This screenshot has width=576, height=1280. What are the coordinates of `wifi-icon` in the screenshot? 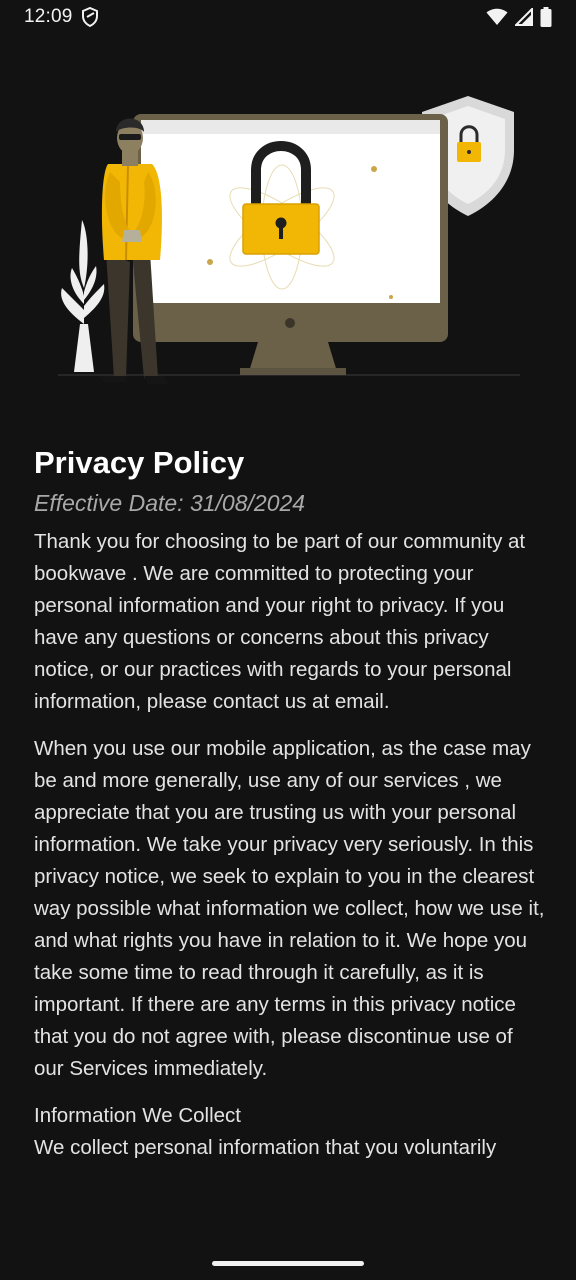 It's located at (497, 17).